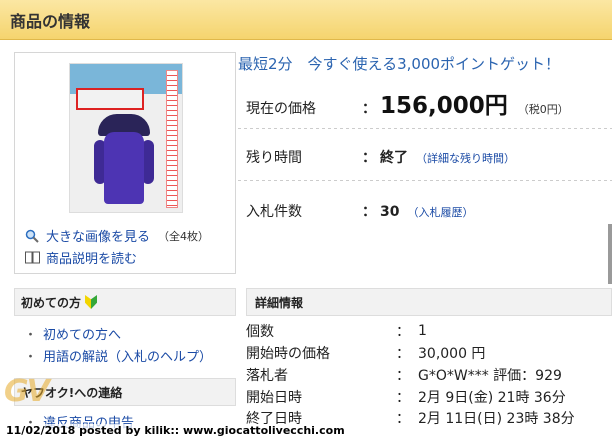 The width and height of the screenshot is (612, 438). I want to click on measuring-ruler, so click(172, 139).